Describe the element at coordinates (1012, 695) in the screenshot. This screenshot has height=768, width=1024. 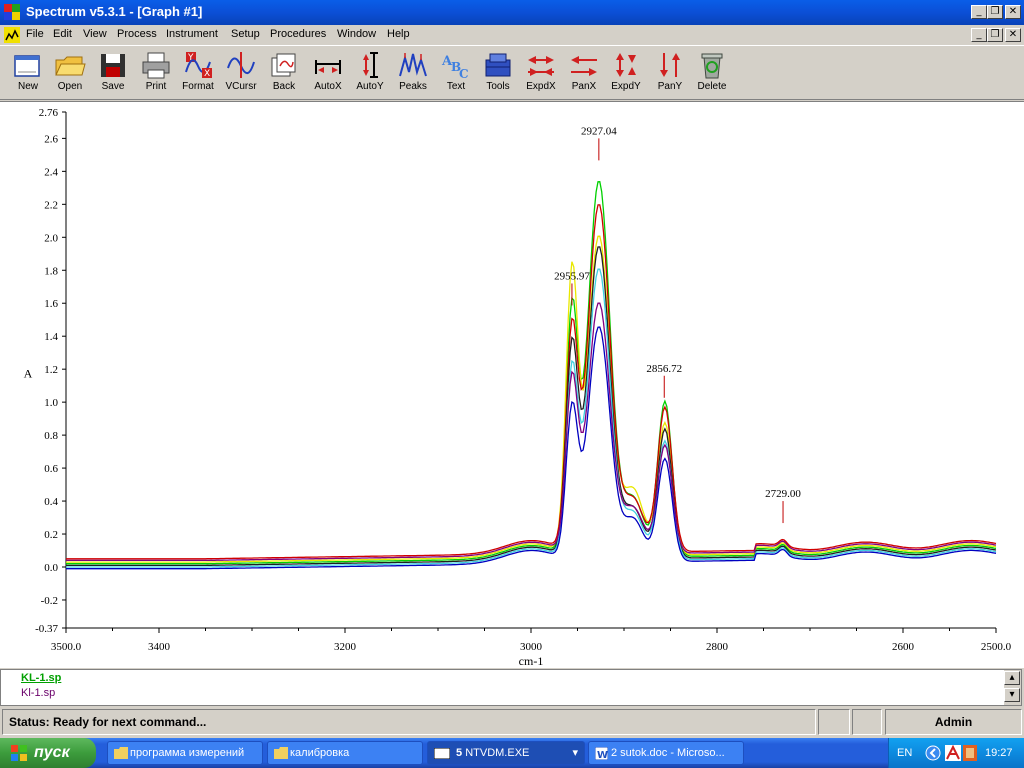
I see `scroll-down-button: ▾` at that location.